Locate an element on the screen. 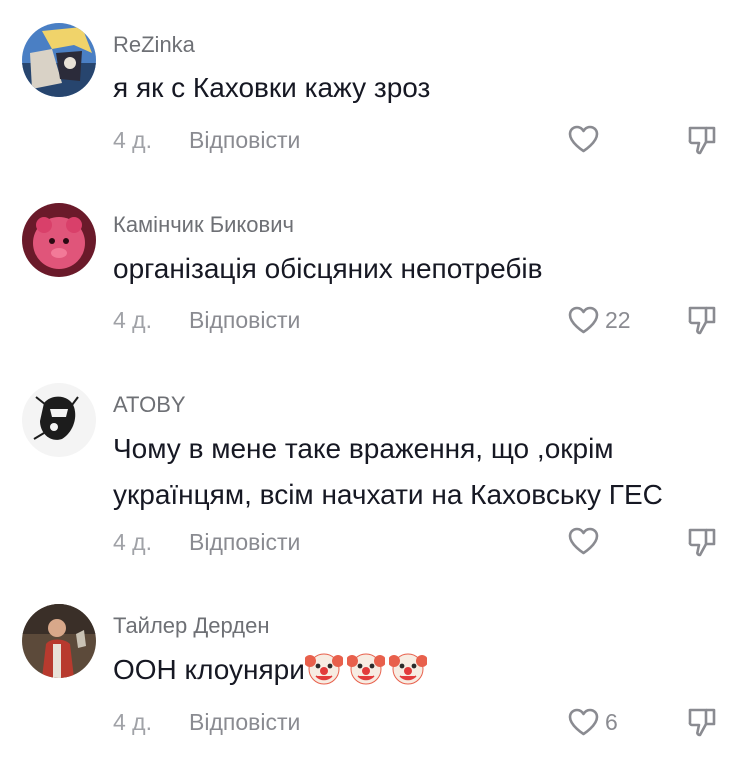 The width and height of the screenshot is (750, 760). comment-text-line: ООН клоуняри is located at coordinates (423, 670).